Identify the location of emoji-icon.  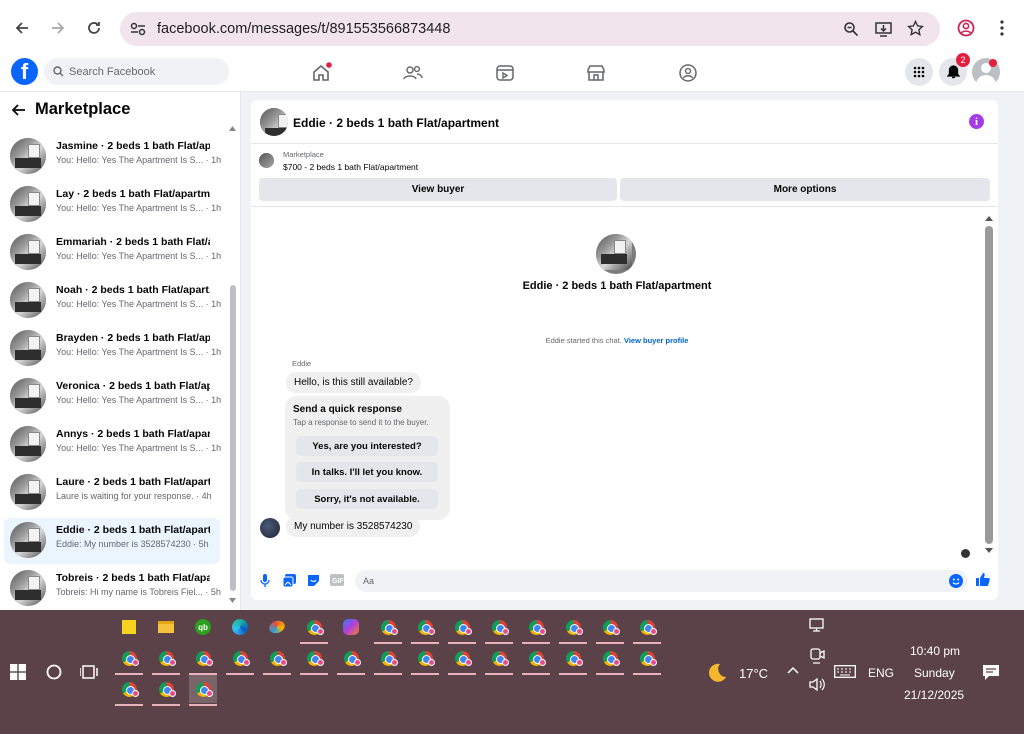
(956, 581).